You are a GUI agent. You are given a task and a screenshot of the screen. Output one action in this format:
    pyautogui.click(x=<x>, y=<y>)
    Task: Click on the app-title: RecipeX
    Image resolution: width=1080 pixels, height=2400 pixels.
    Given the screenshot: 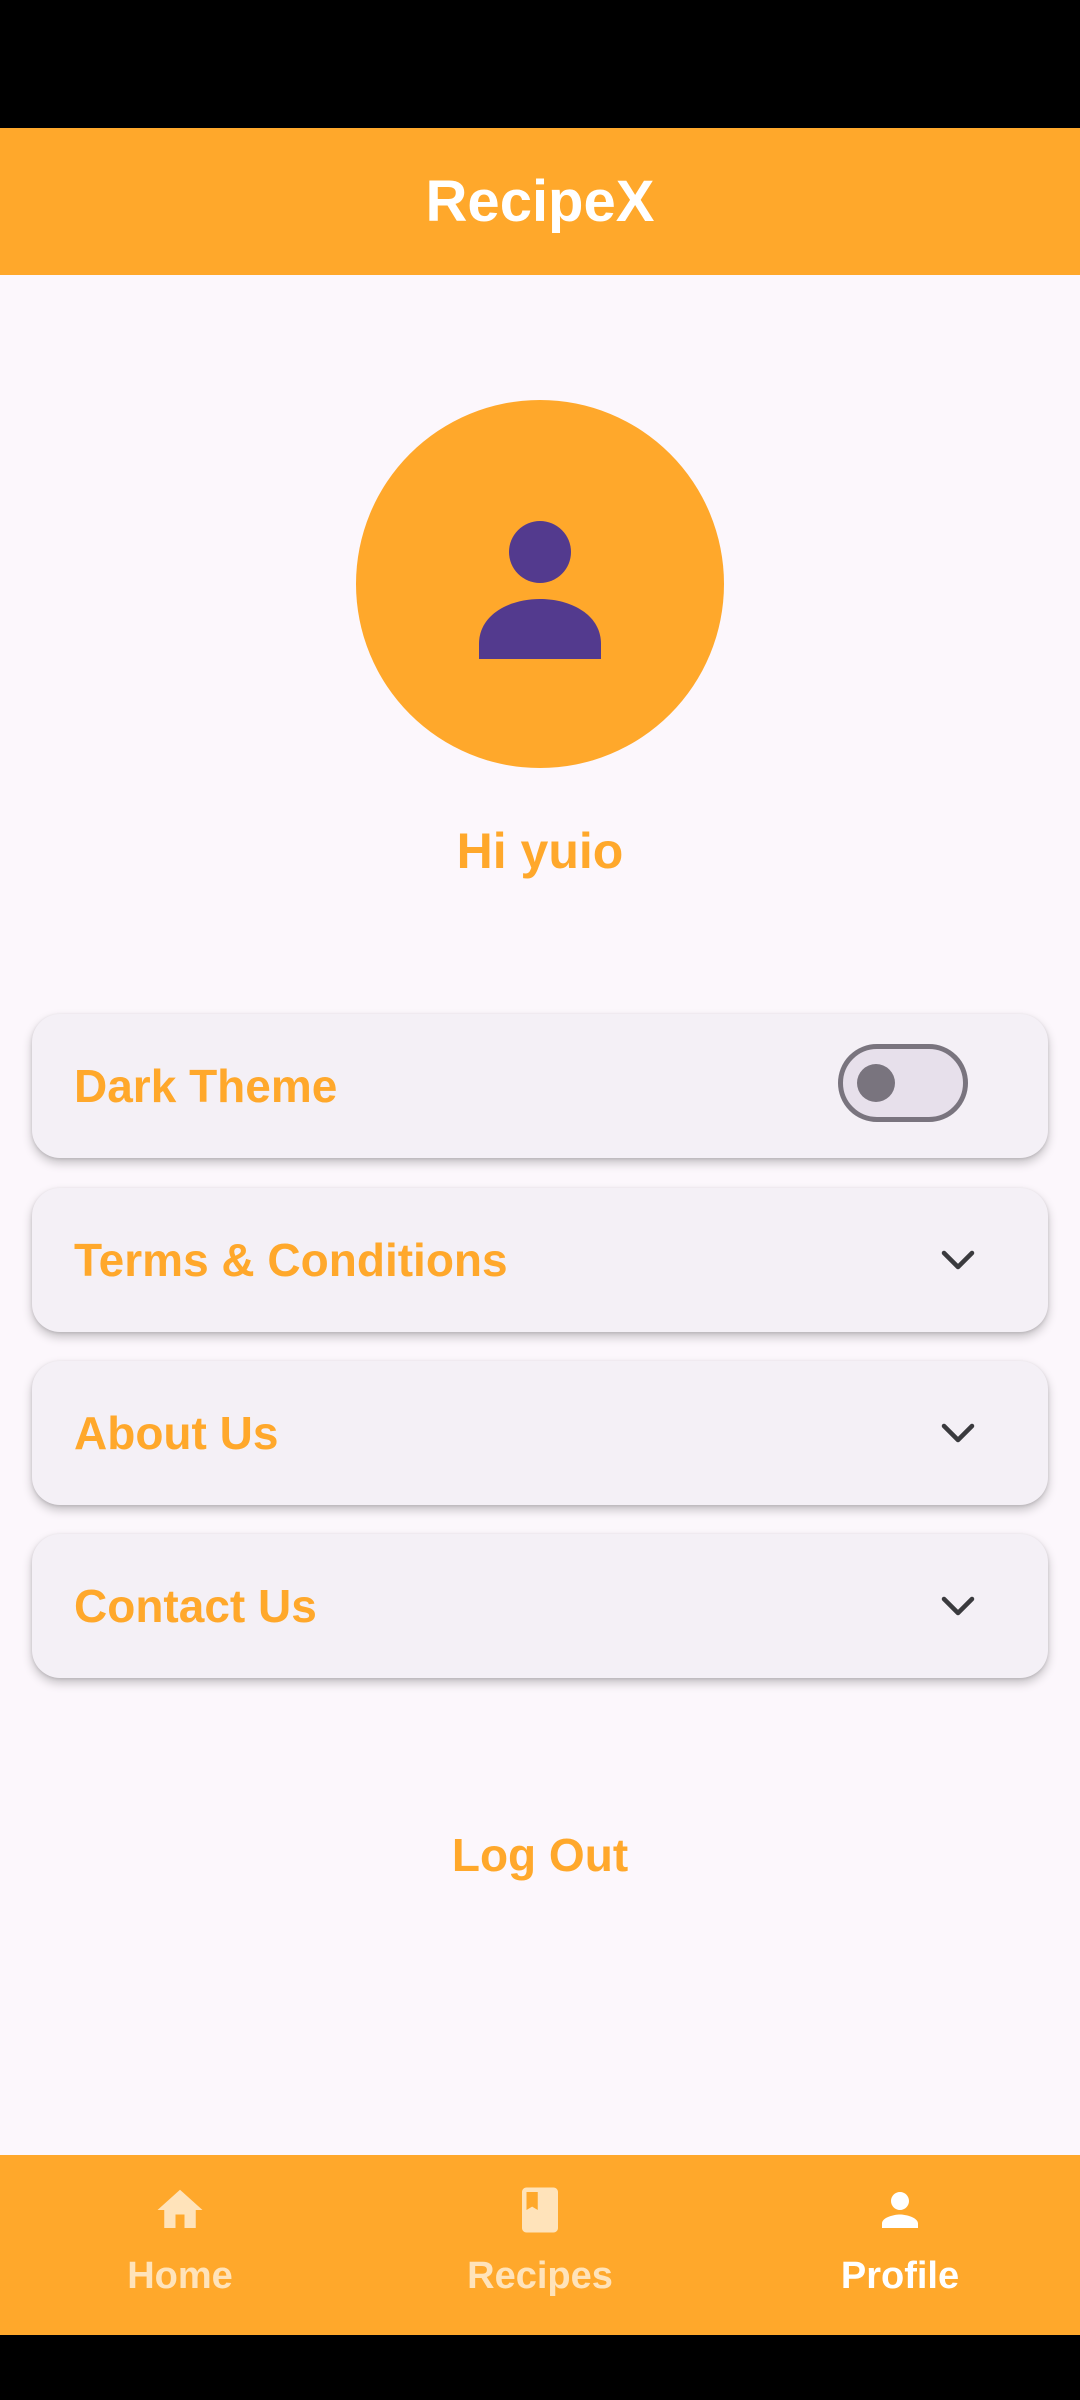 What is the action you would take?
    pyautogui.click(x=540, y=201)
    